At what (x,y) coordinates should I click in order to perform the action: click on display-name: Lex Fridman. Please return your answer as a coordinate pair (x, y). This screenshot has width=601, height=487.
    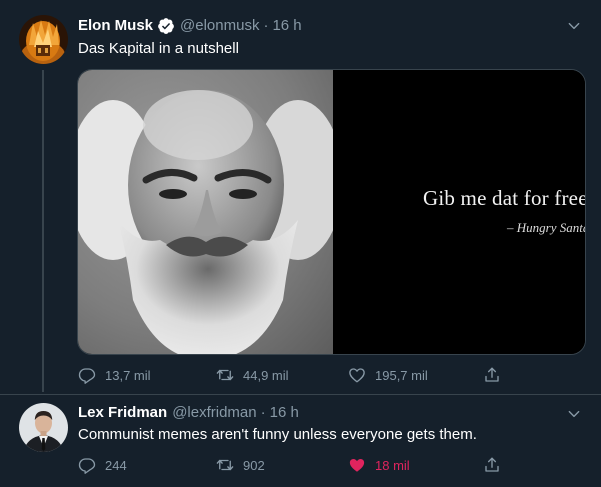
    Looking at the image, I should click on (122, 413).